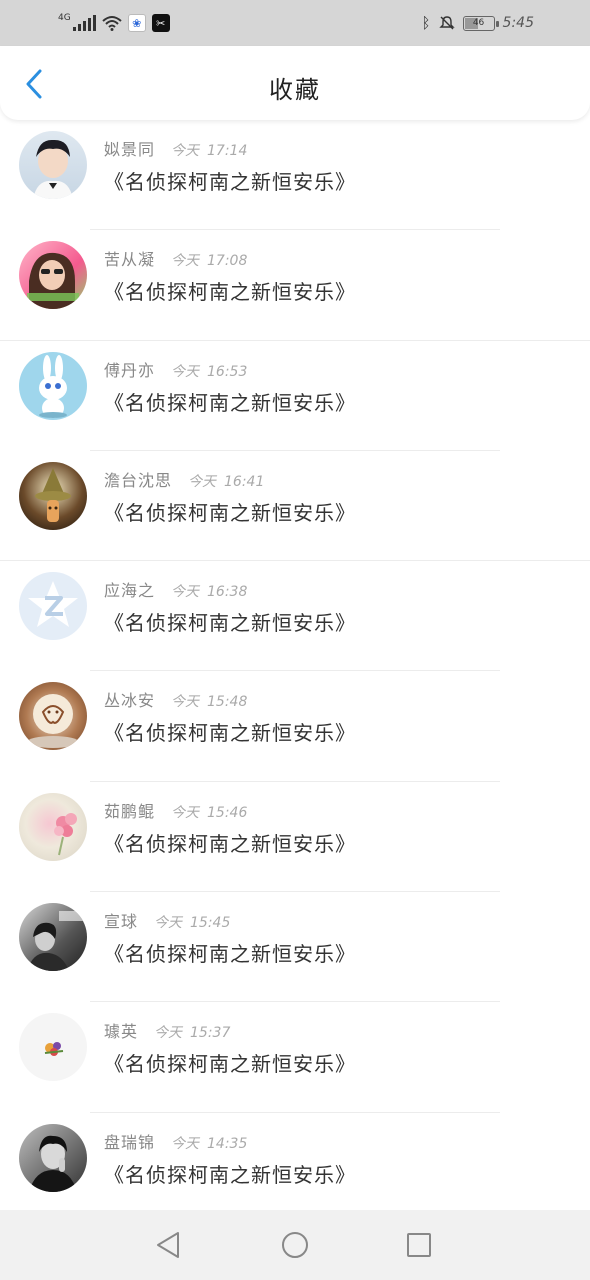  I want to click on item-meta: 璩英 今天 15:37, so click(167, 1030).